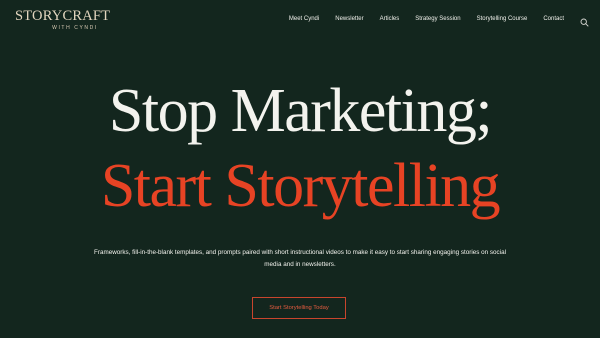 The width and height of the screenshot is (600, 338). I want to click on nav-item-strategy-session: Strategy Session, so click(437, 19).